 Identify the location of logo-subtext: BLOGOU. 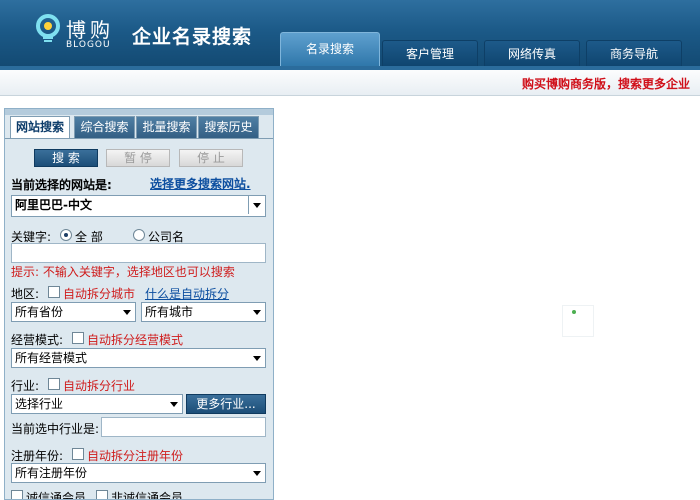
(88, 45).